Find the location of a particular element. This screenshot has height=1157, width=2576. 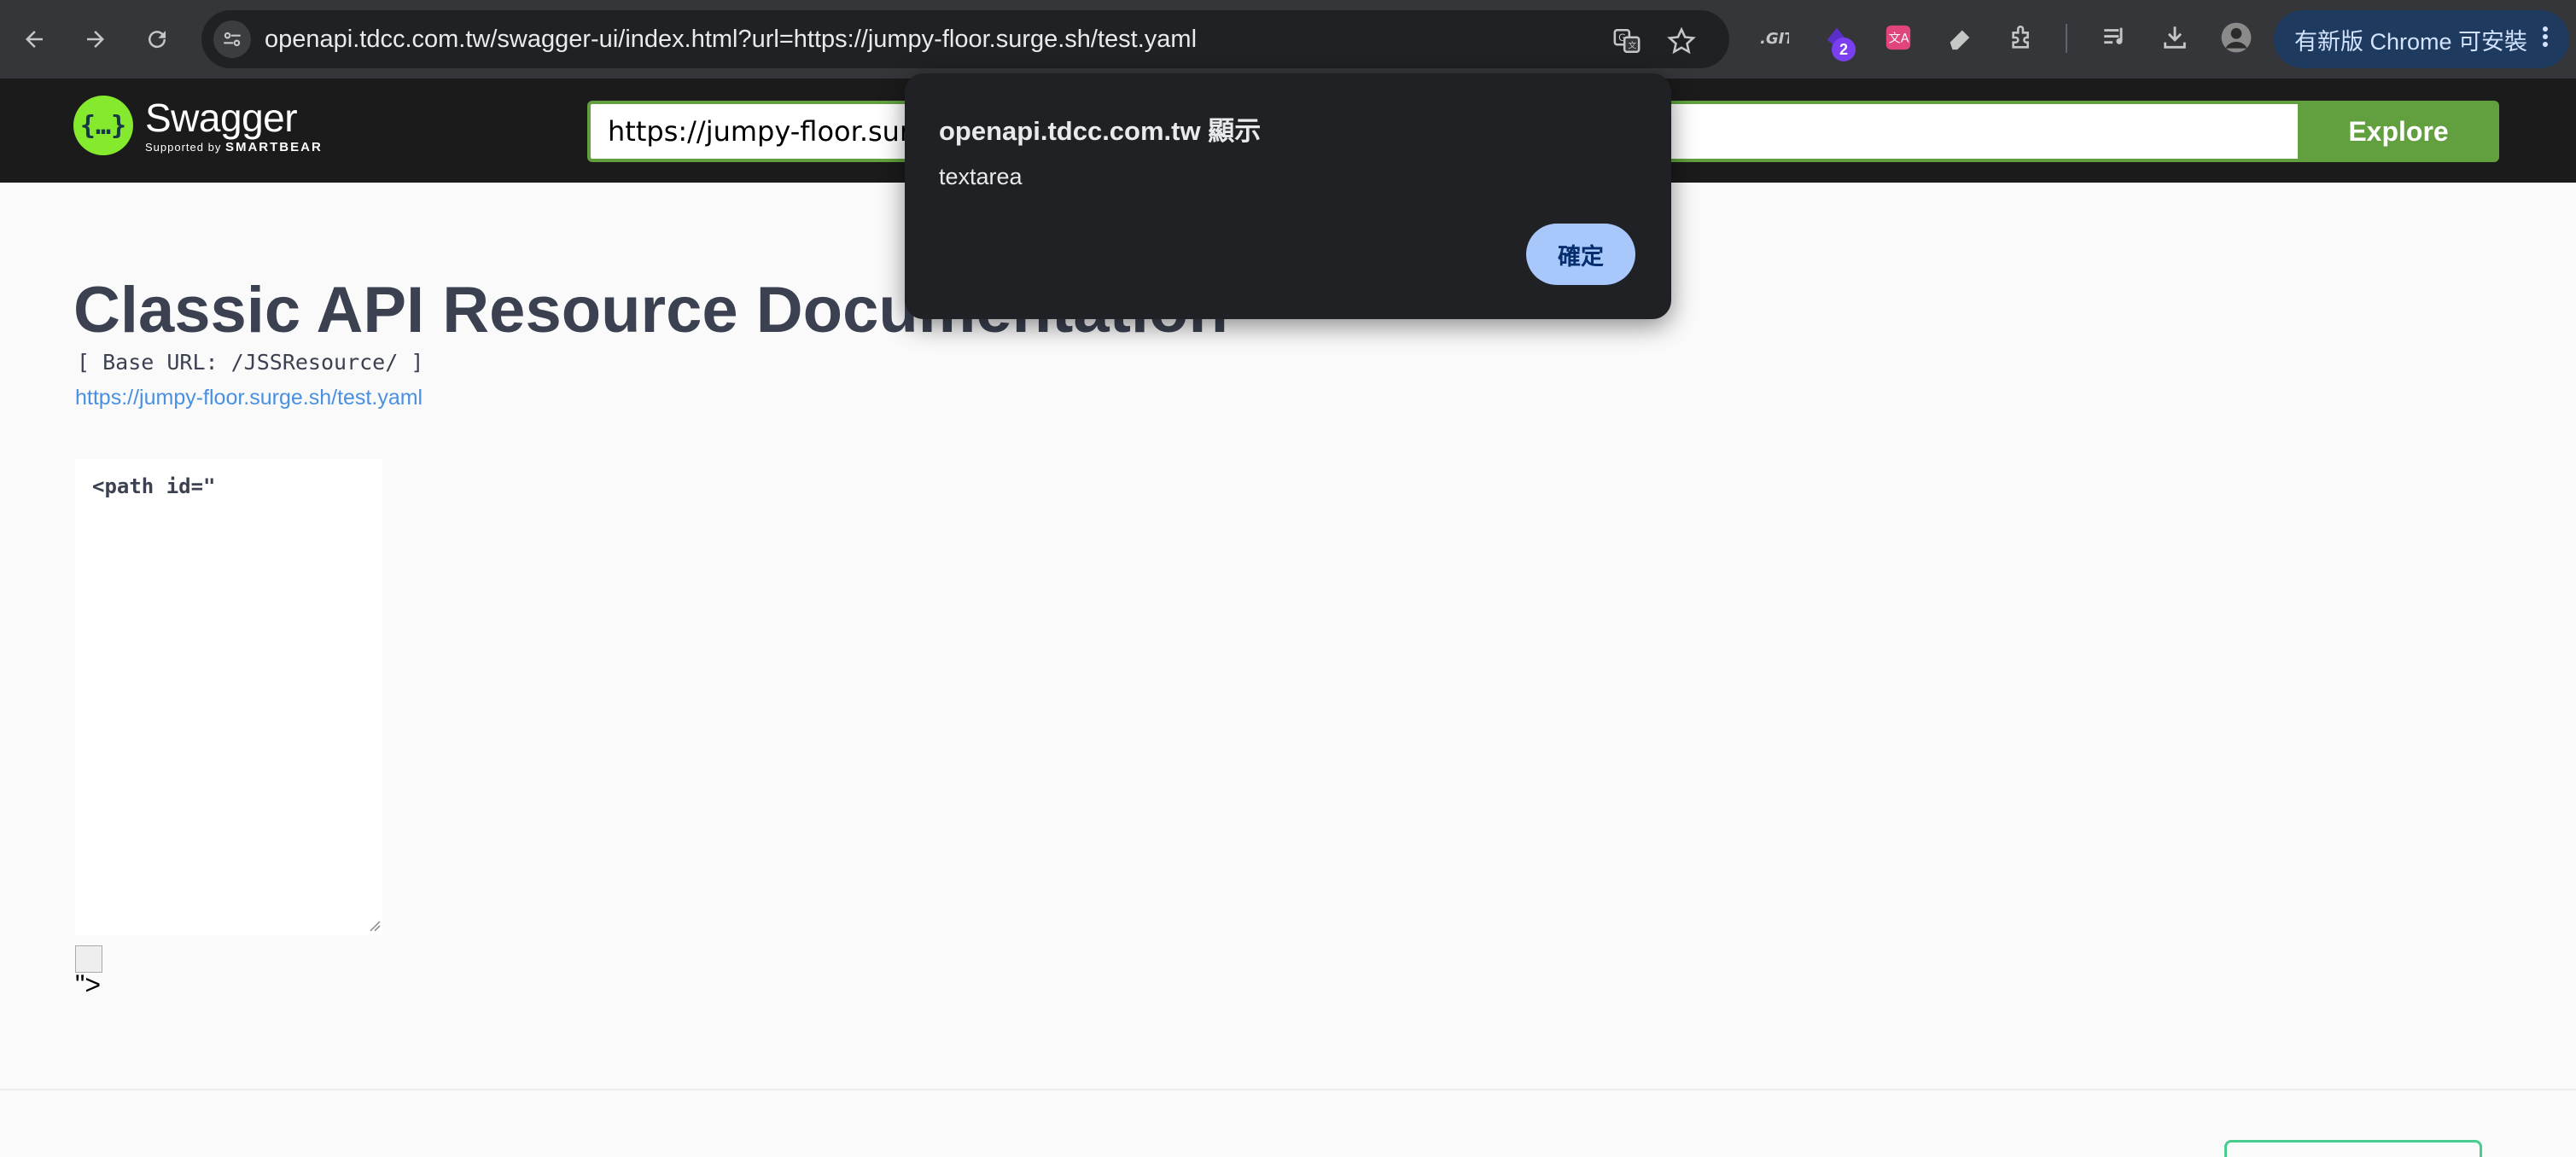

chrome-update-button: 有新版 Chrome 可安裝 is located at coordinates (2421, 39).